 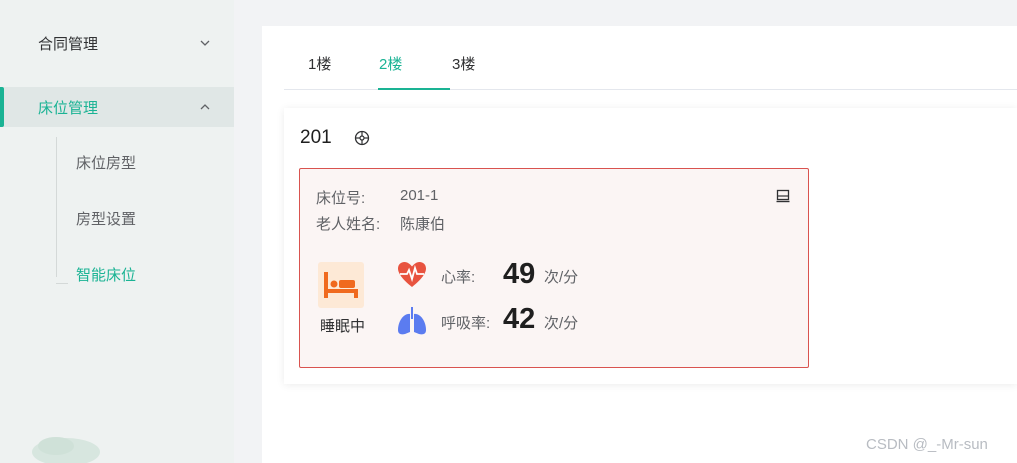 I want to click on menu-group-label: 床位管理, so click(x=68, y=108).